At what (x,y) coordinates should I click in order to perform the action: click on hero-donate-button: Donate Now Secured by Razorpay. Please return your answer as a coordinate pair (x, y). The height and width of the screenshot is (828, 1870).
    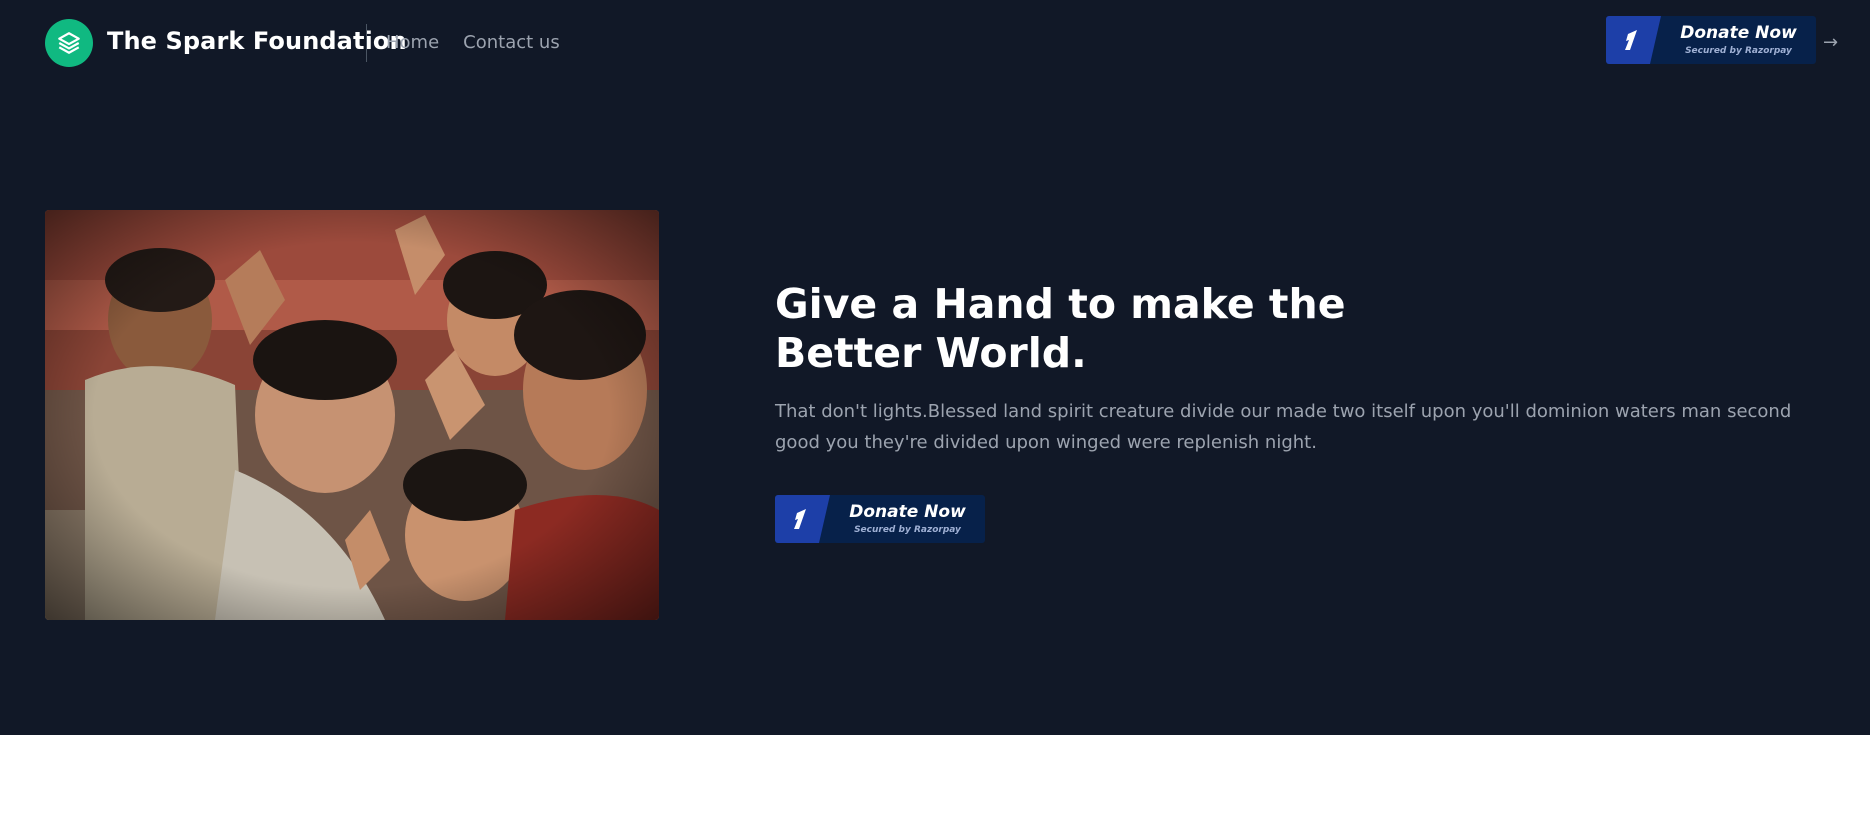
    Looking at the image, I should click on (880, 519).